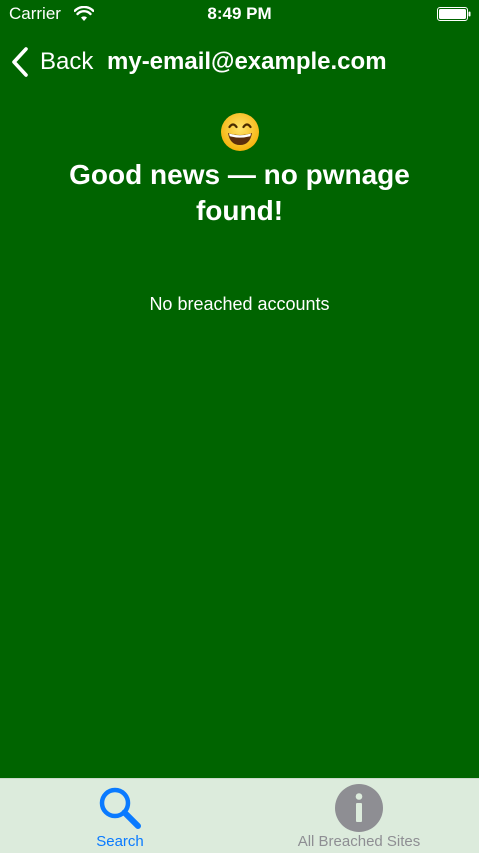  I want to click on back-label: Back, so click(67, 61).